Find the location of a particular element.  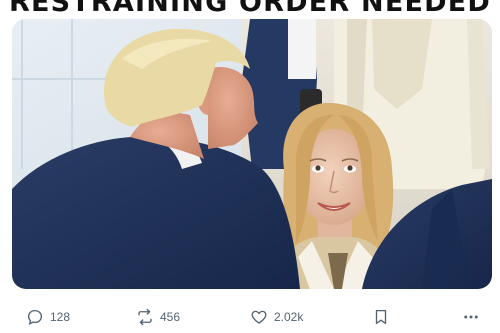

heart-icon is located at coordinates (259, 317).